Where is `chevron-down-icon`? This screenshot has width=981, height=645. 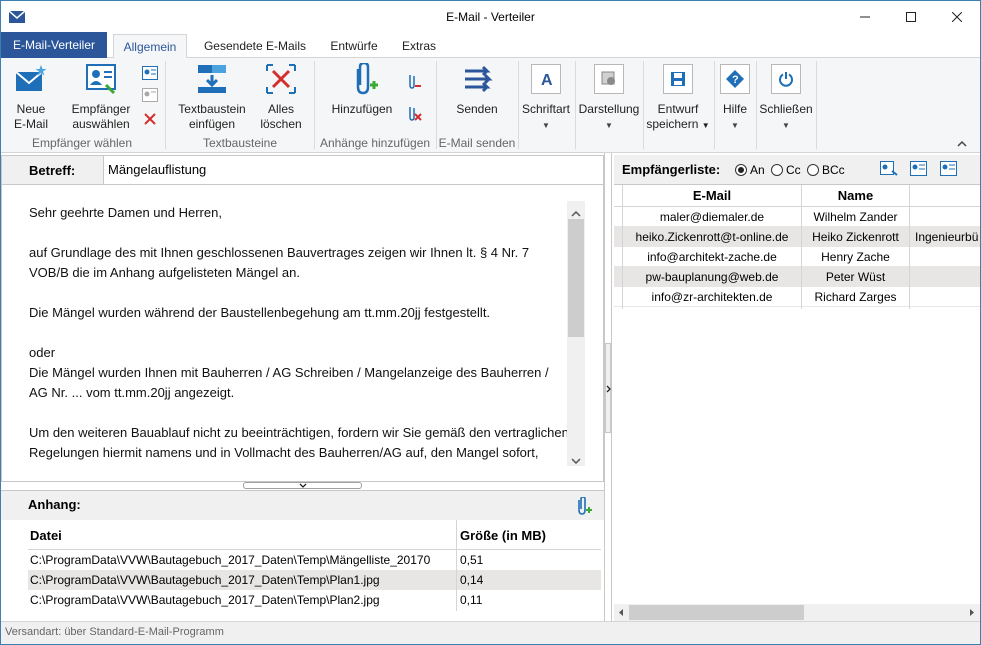
chevron-down-icon is located at coordinates (303, 485).